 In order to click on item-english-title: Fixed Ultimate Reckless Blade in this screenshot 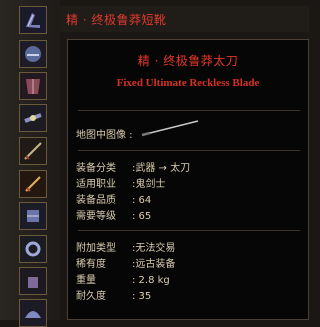, I will do `click(188, 83)`.